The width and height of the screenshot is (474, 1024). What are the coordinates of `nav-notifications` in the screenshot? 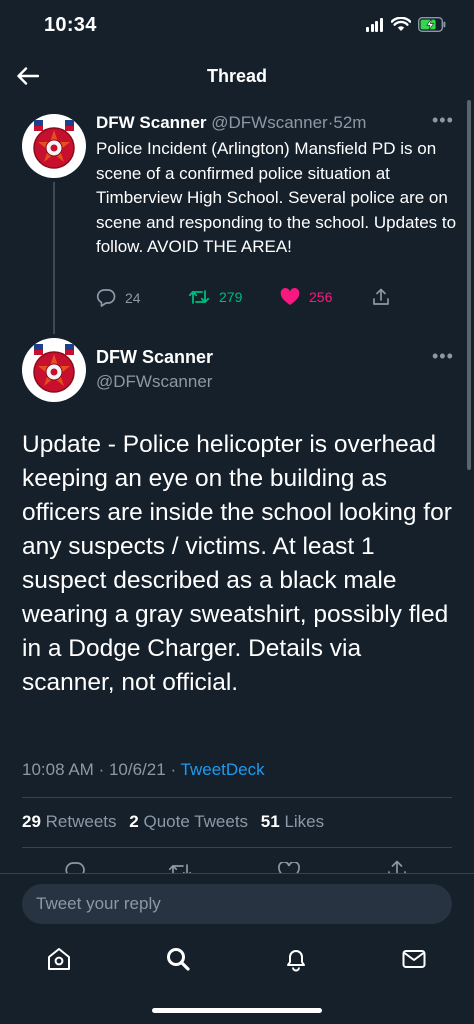 It's located at (296, 959).